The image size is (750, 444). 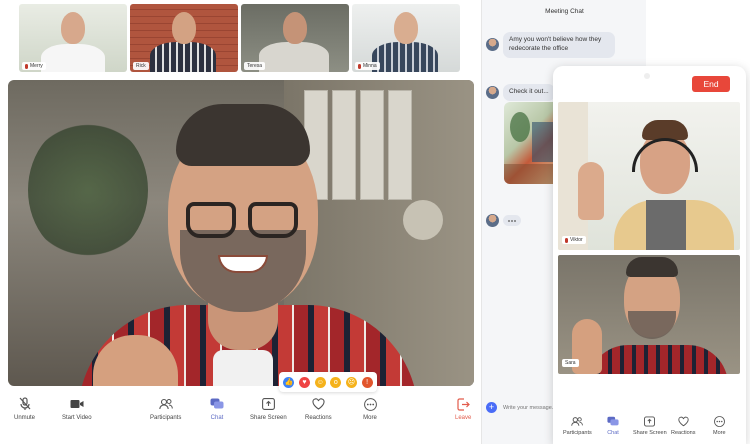 I want to click on unmute-button: Unmute, so click(x=24, y=409).